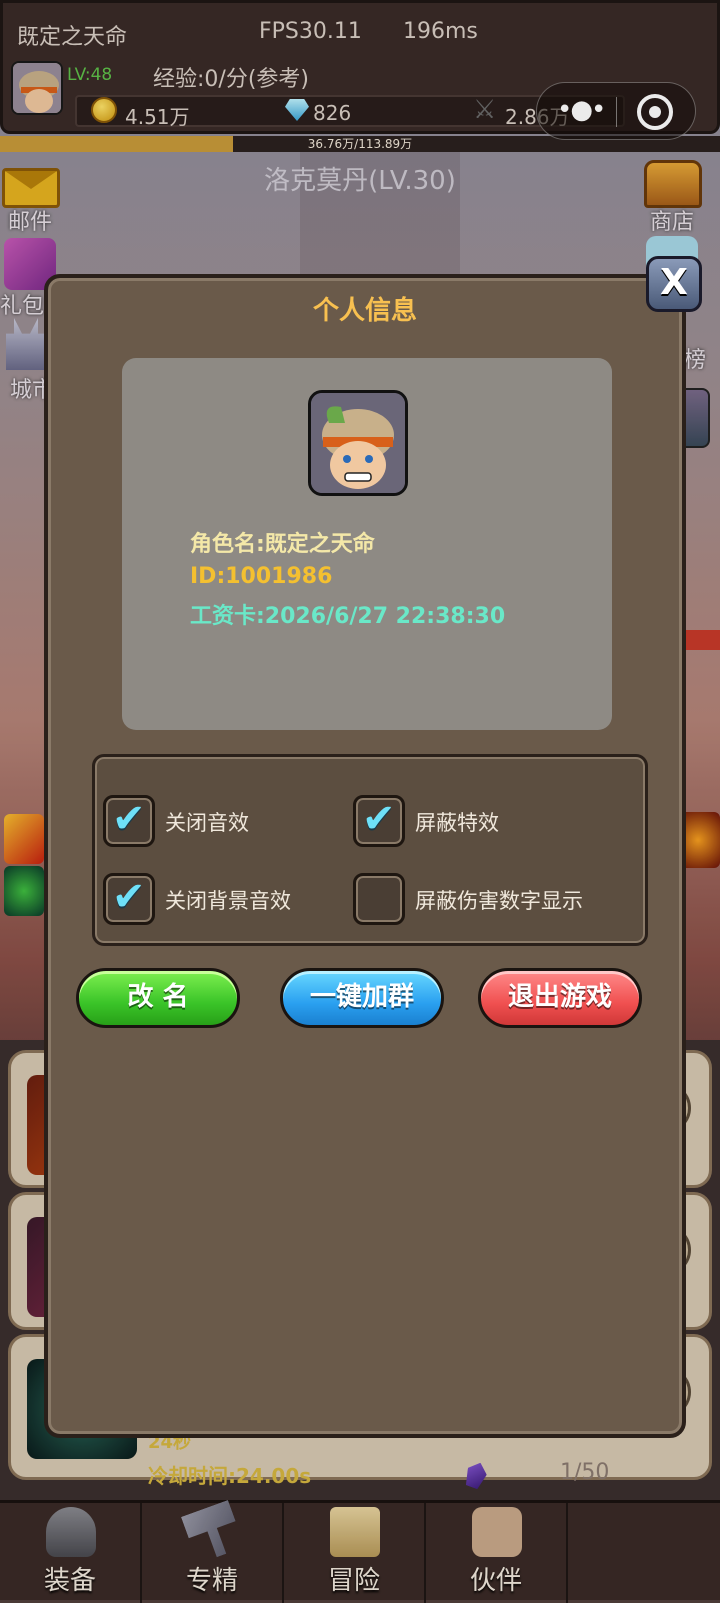 The width and height of the screenshot is (720, 1603). I want to click on option-label: 关闭背景音效, so click(228, 901).